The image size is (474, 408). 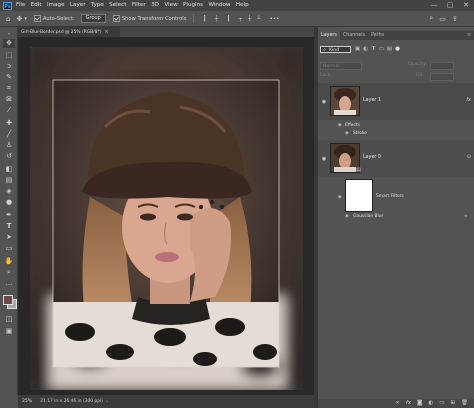 What do you see at coordinates (420, 75) in the screenshot?
I see `fill-label: Fill:` at bounding box center [420, 75].